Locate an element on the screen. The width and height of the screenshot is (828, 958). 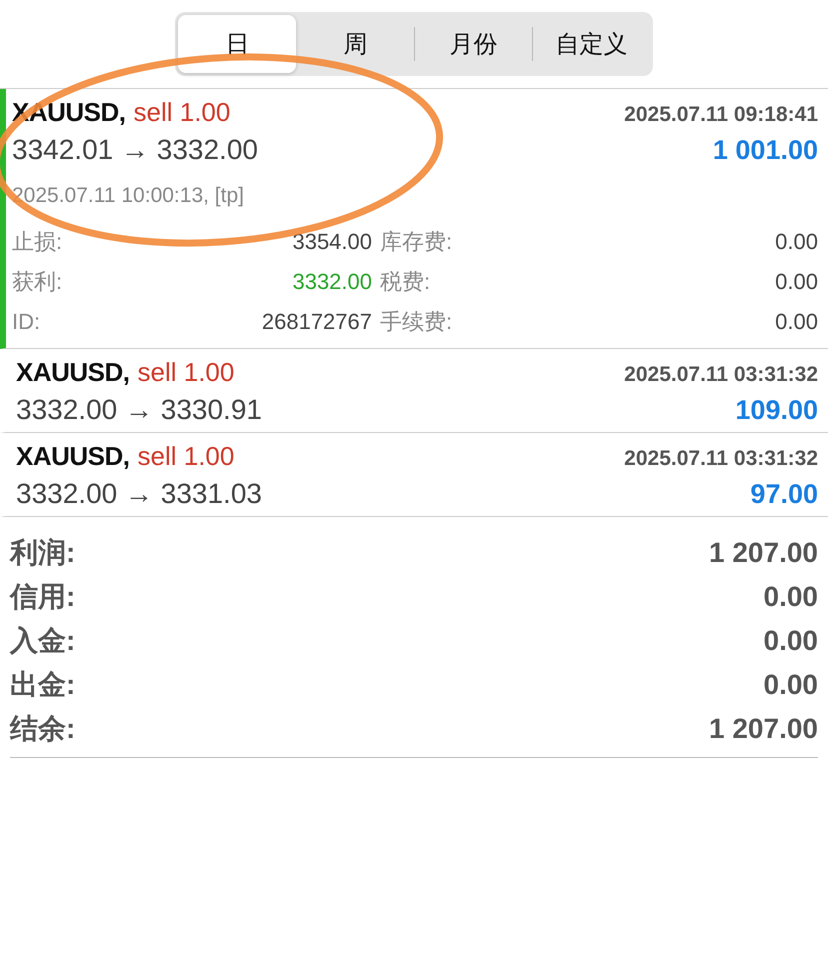
price-range: 3332.00 → 3330.91 is located at coordinates (139, 410).